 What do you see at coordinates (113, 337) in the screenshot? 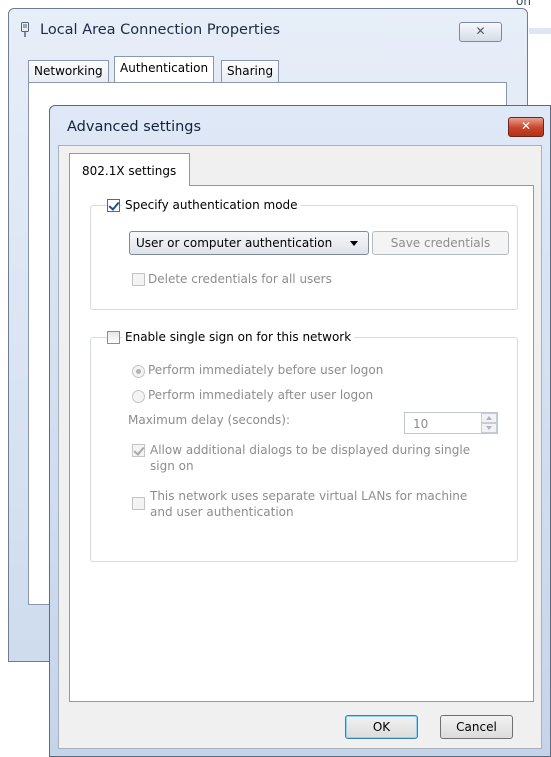
I see `enable-sso-checkbox` at bounding box center [113, 337].